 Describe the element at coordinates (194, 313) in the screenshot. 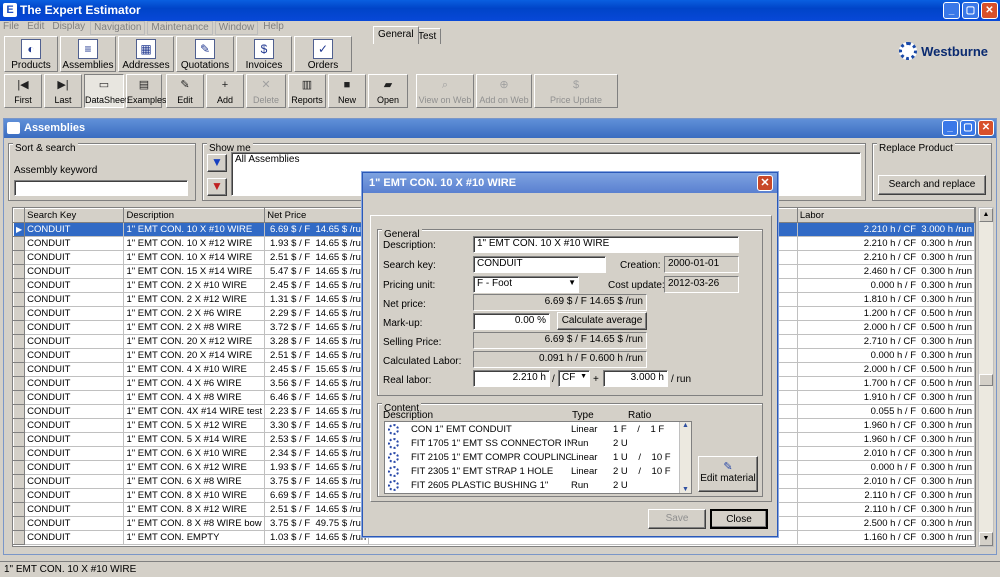

I see `cell-description: 1" EMT CON. 2 X #6 WIRE` at that location.